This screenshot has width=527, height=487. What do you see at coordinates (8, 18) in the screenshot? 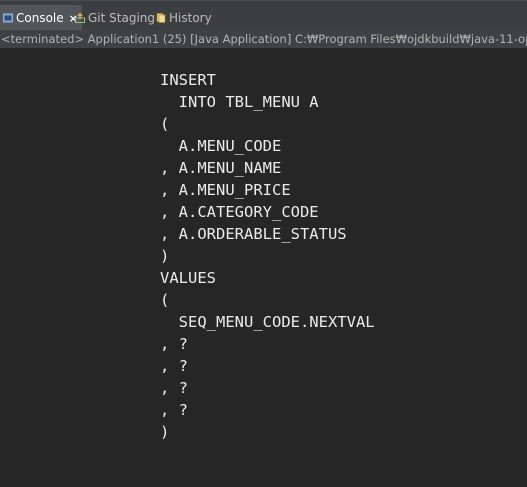
I see `console-icon` at bounding box center [8, 18].